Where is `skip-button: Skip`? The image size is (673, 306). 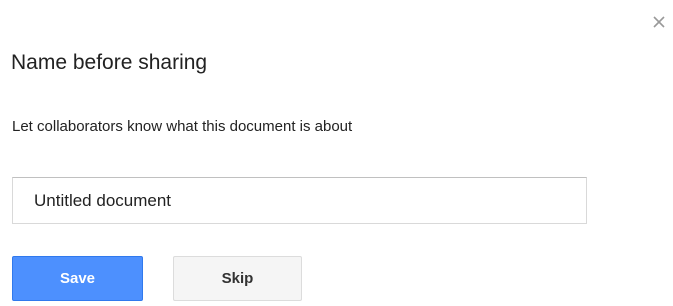 skip-button: Skip is located at coordinates (237, 278).